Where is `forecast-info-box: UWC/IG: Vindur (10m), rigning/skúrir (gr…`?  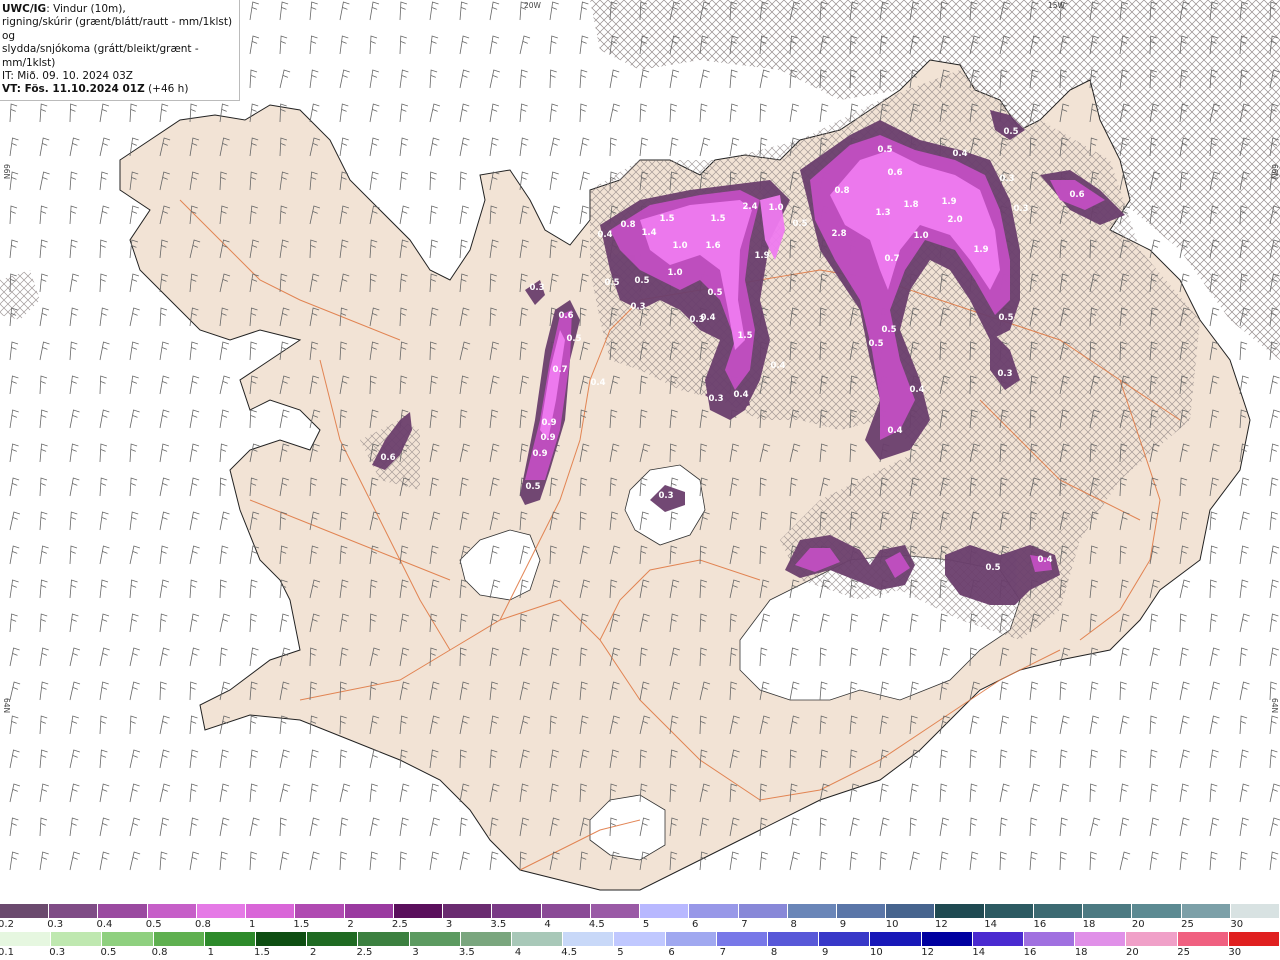
forecast-info-box: UWC/IG: Vindur (10m), rigning/skúrir (gr… is located at coordinates (120, 50).